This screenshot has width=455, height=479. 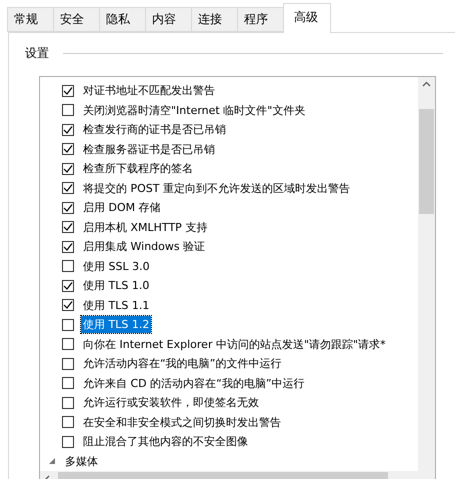 I want to click on triangle-icon, so click(x=52, y=461).